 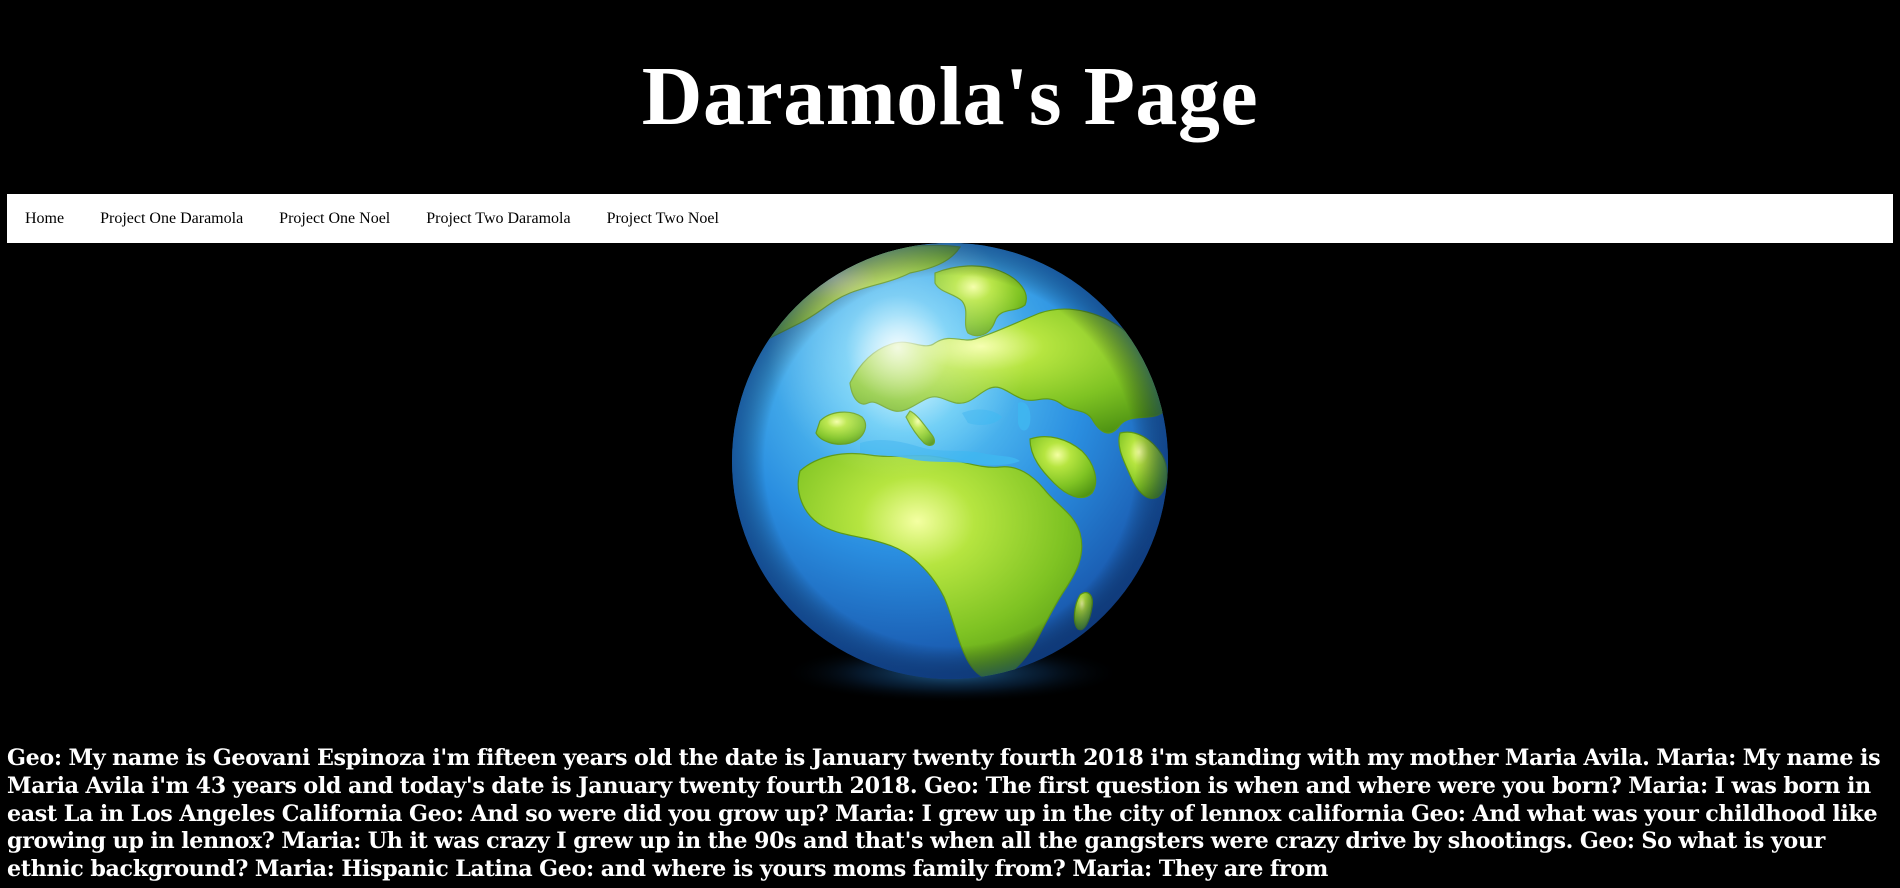 I want to click on page-title: Daramola's Page, so click(x=950, y=96).